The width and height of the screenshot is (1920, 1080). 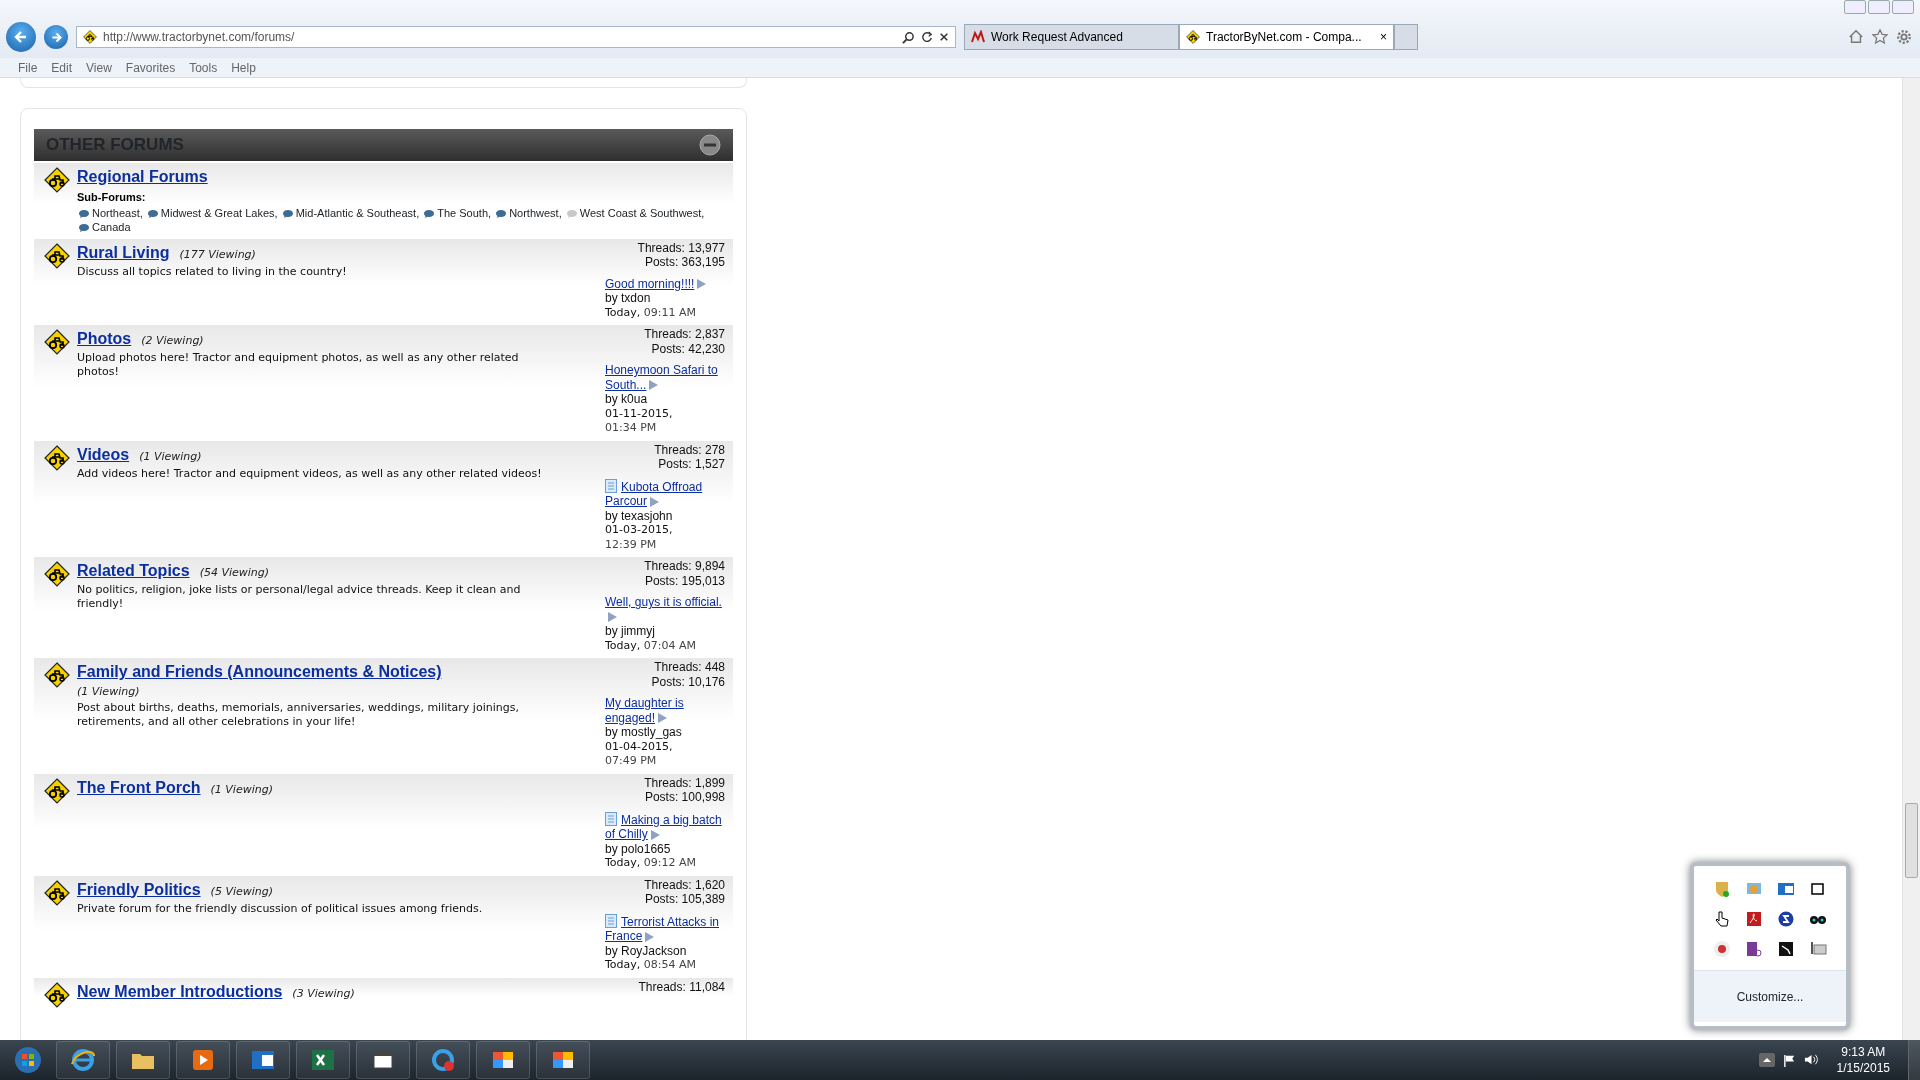 I want to click on viewing-count: (2 Viewing), so click(x=172, y=340).